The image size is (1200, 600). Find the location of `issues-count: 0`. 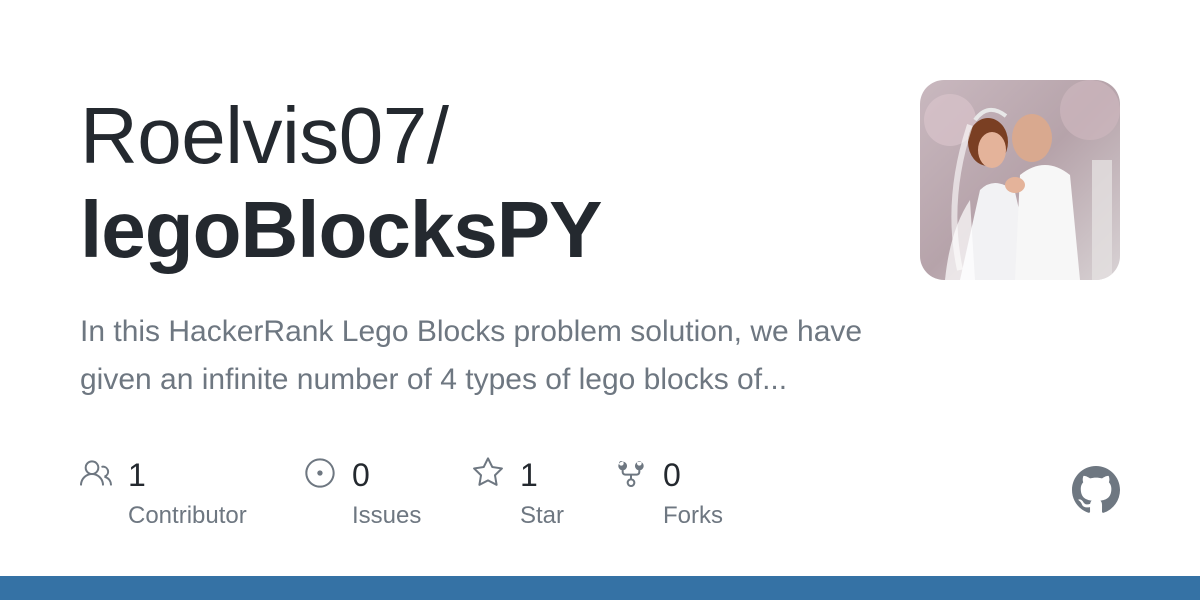

issues-count: 0 is located at coordinates (361, 475).